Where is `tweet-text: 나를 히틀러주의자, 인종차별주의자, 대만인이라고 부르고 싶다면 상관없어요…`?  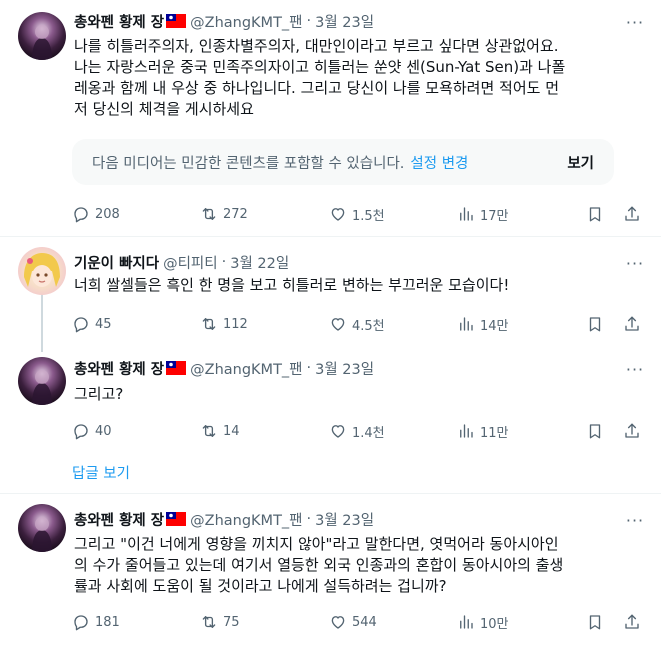 tweet-text: 나를 히틀러주의자, 인종차별주의자, 대만인이라고 부르고 싶다면 상관없어요… is located at coordinates (320, 77).